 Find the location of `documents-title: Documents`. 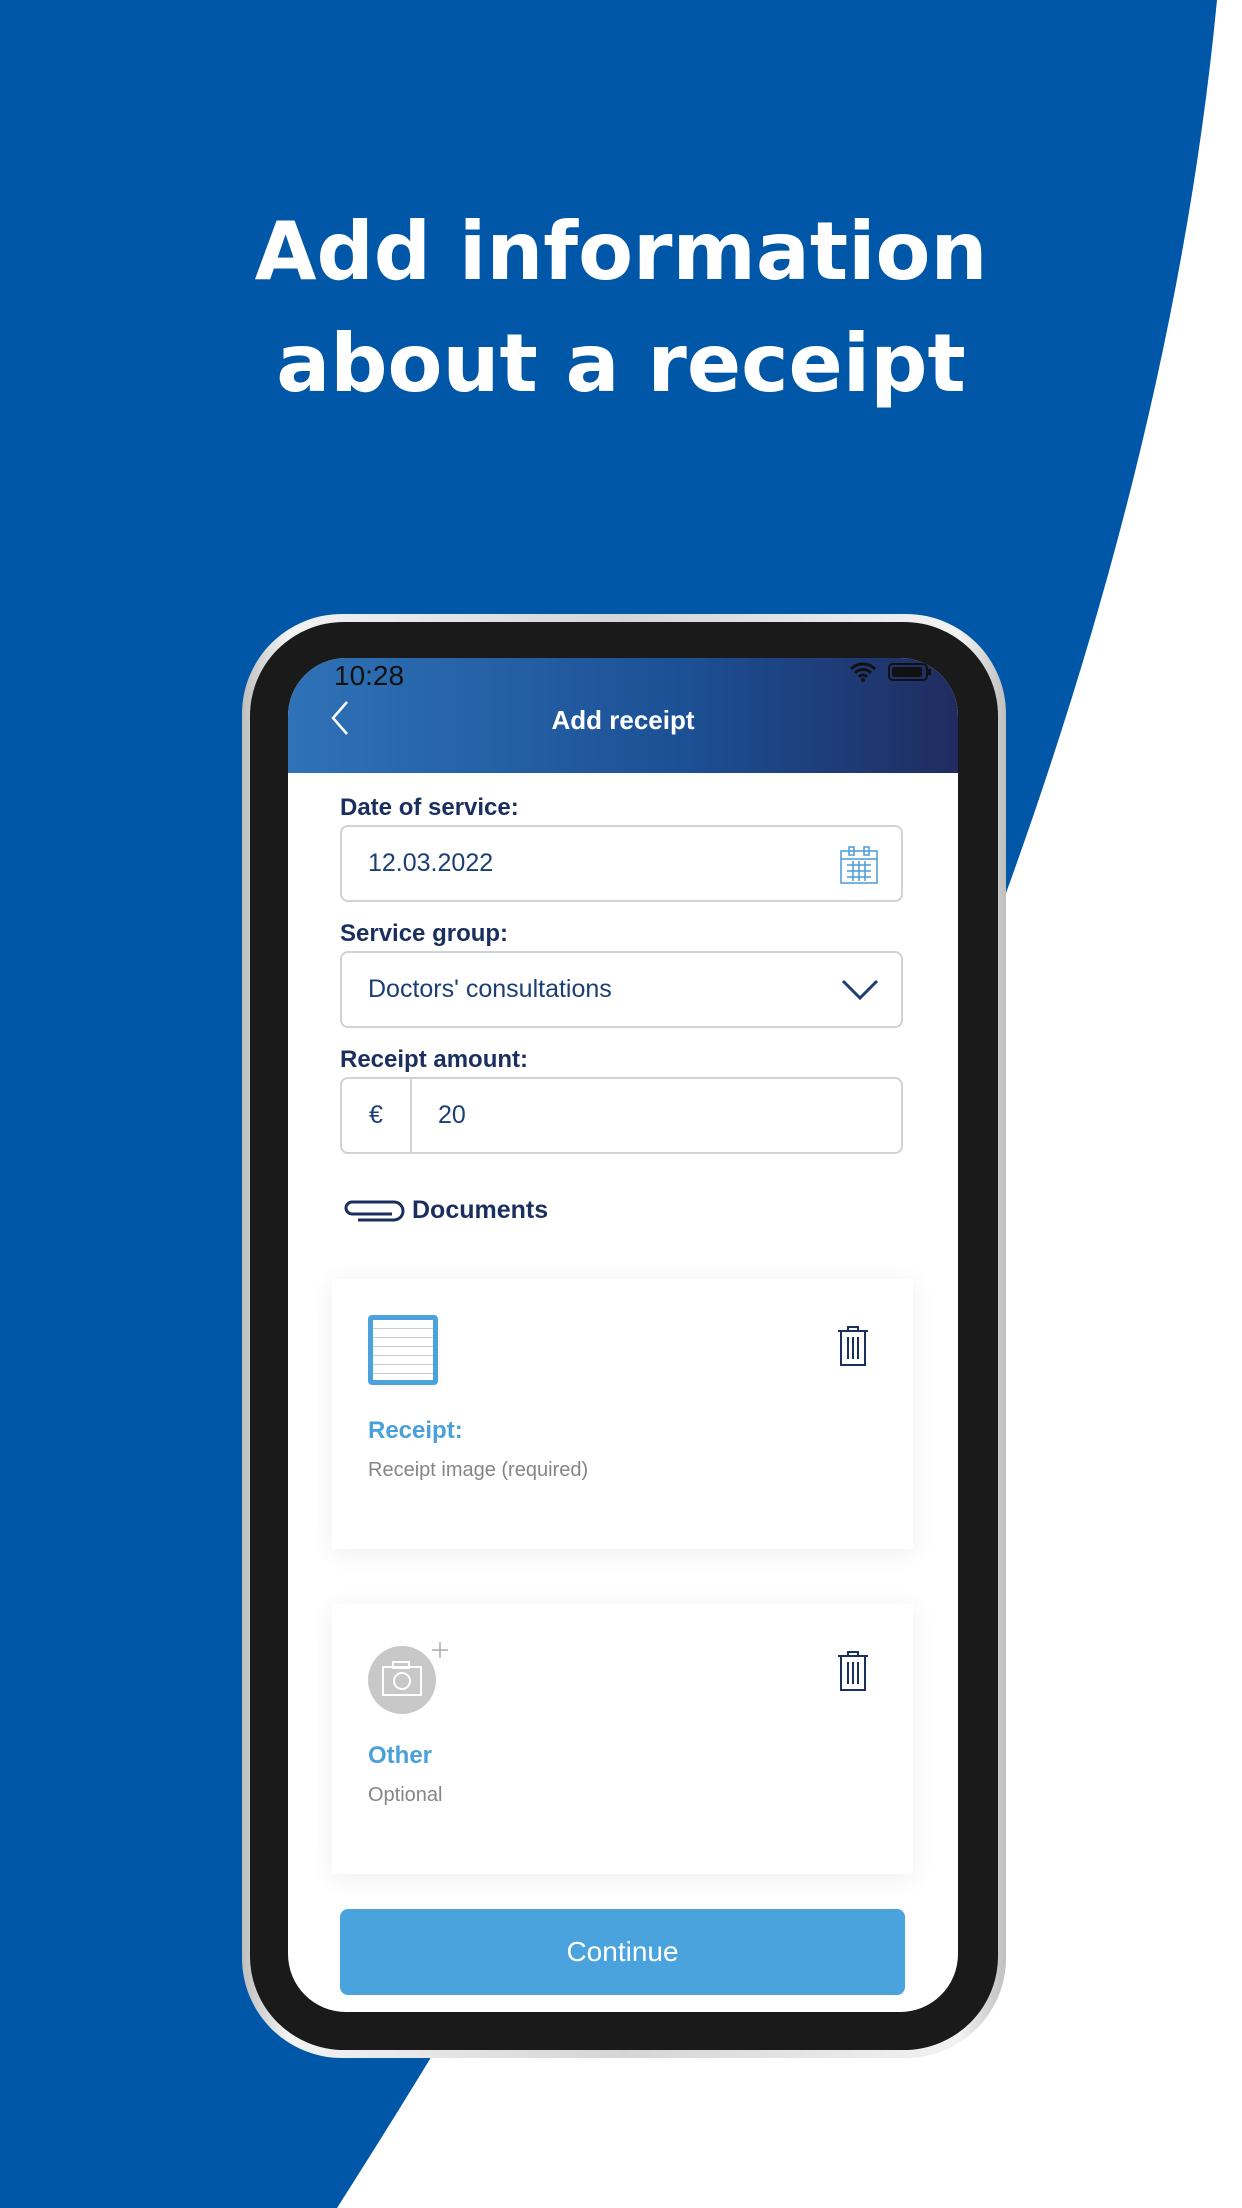

documents-title: Documents is located at coordinates (480, 1210).